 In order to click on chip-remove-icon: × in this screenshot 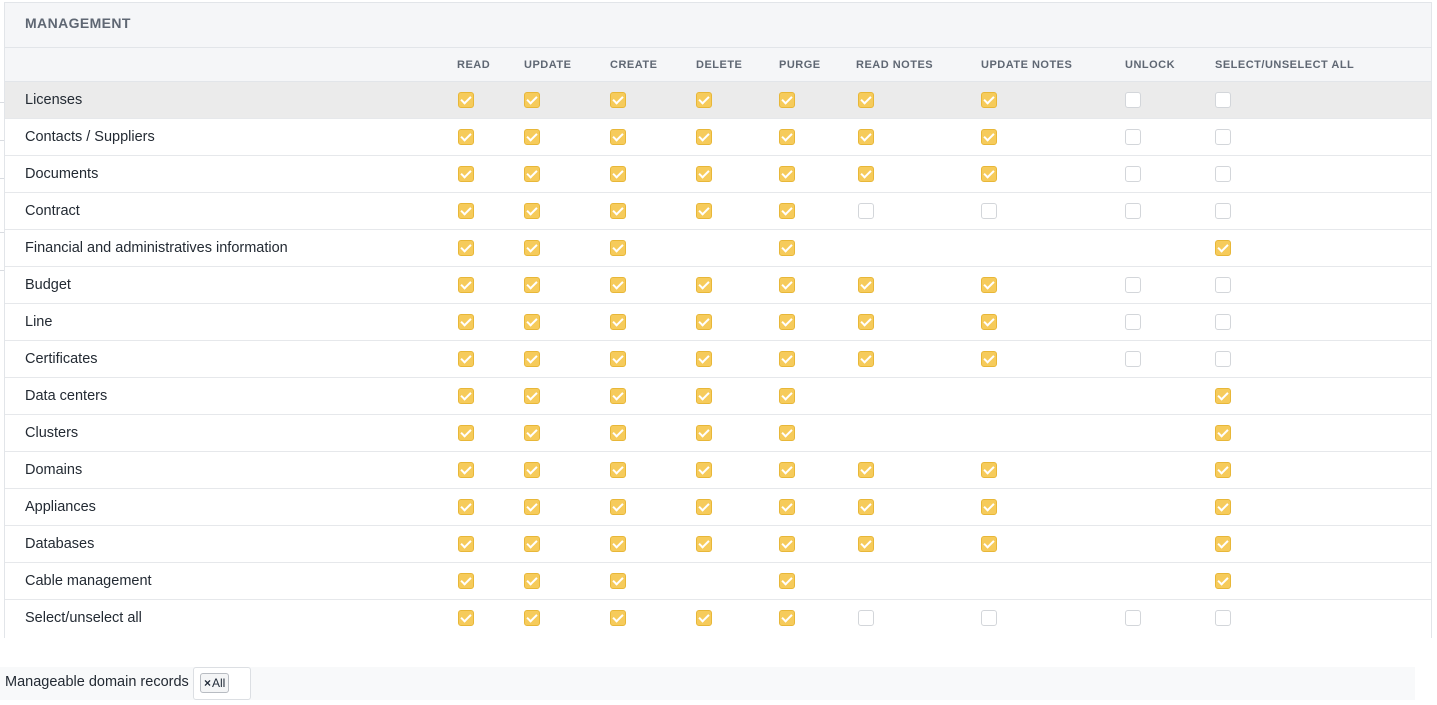, I will do `click(207, 683)`.